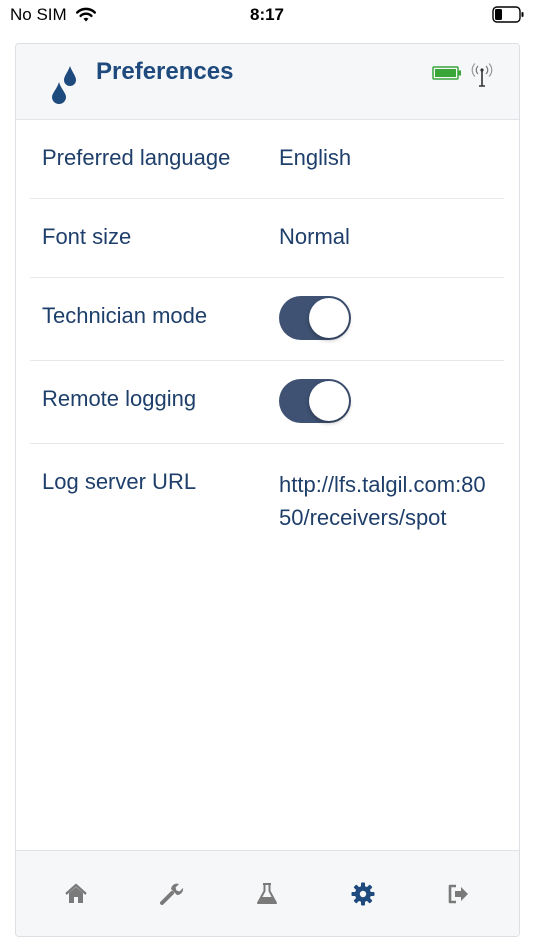 The width and height of the screenshot is (534, 950). I want to click on nav-home, so click(76, 894).